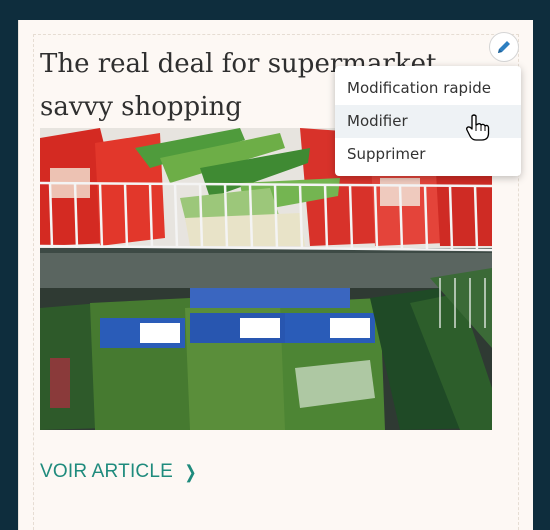 The height and width of the screenshot is (530, 550). What do you see at coordinates (106, 471) in the screenshot?
I see `voir-article-label: VOIR ARTICLE` at bounding box center [106, 471].